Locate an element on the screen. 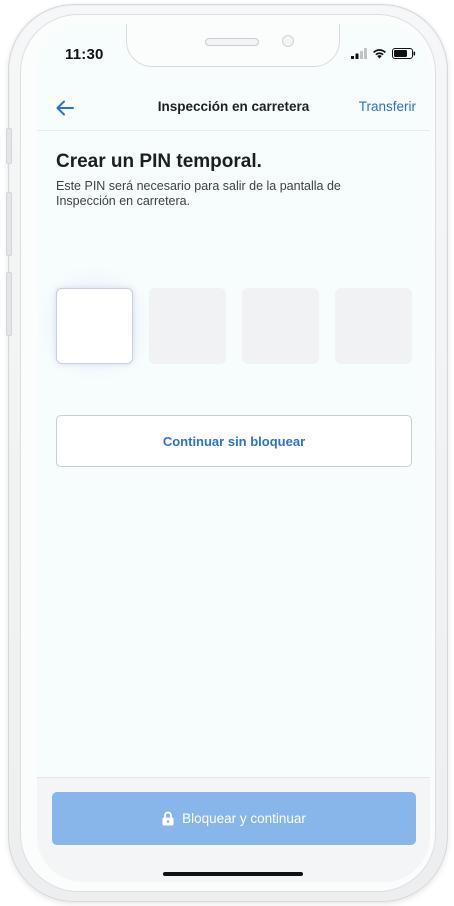  section-heading: Crear un PIN temporal. is located at coordinates (159, 161).